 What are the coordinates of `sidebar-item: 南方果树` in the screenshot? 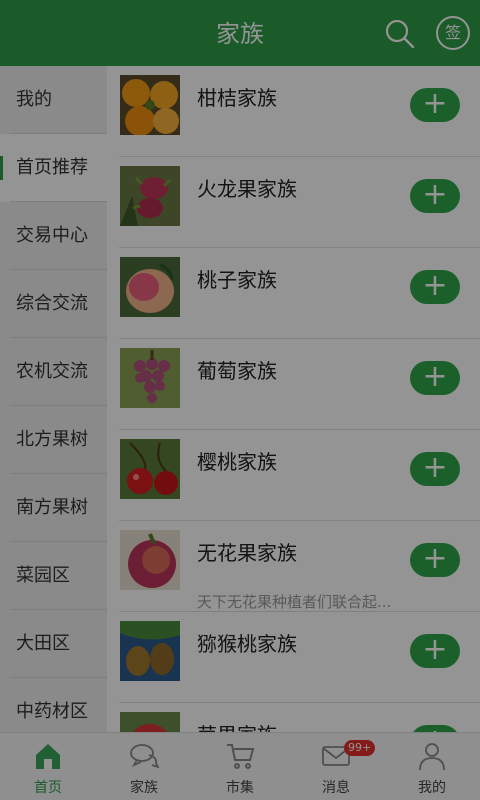 It's located at (53, 508).